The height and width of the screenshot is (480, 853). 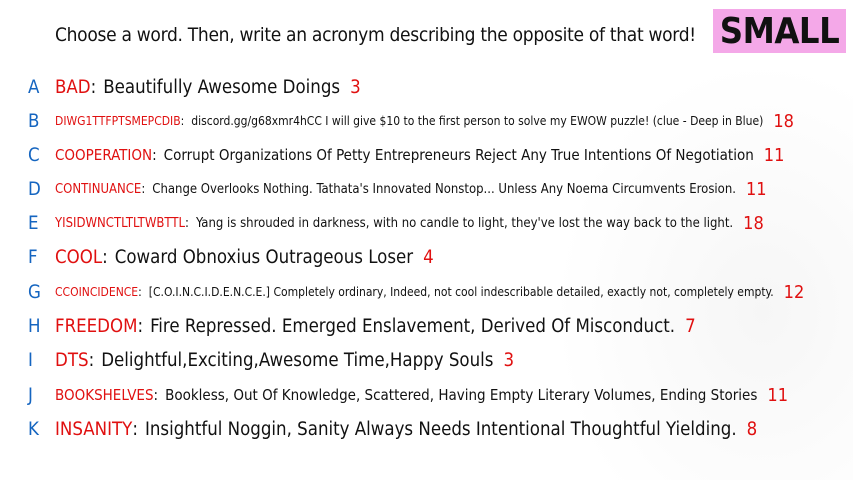 I want to click on entry-acronym: Beautifully Awesome Doings, so click(x=222, y=87).